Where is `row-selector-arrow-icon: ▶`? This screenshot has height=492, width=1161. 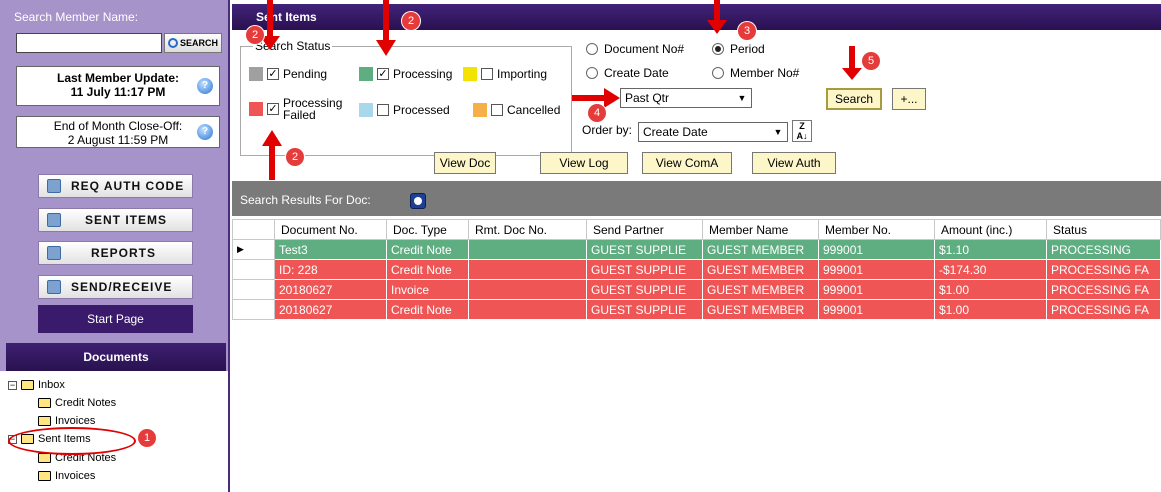
row-selector-arrow-icon: ▶ is located at coordinates (253, 249).